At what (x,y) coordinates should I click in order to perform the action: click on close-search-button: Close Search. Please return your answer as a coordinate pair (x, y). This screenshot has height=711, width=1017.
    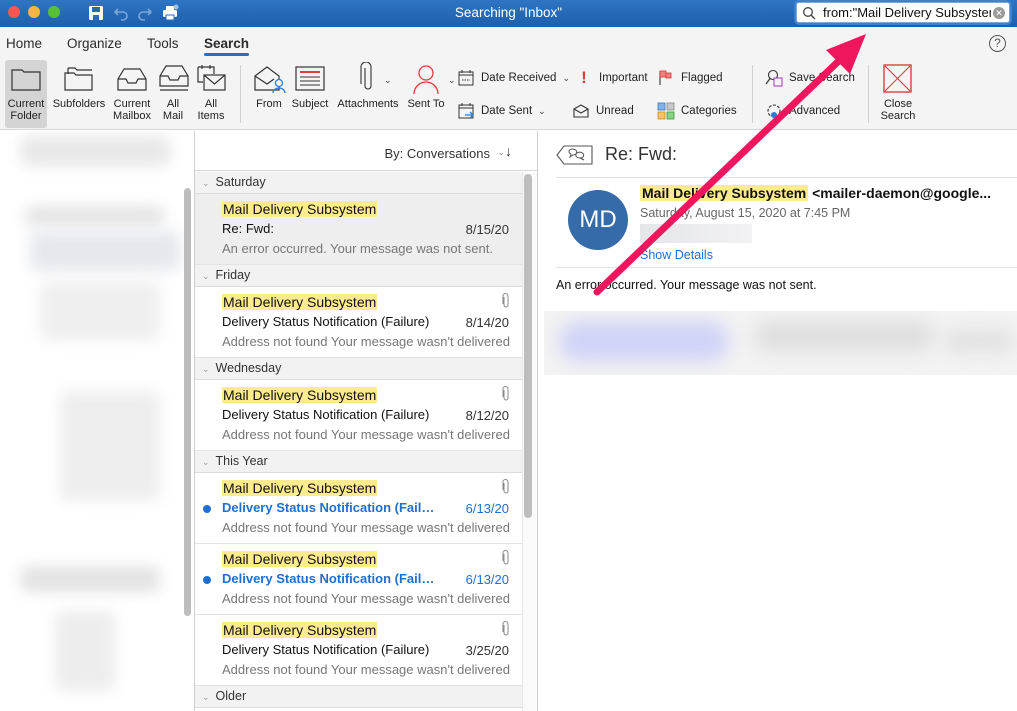
    Looking at the image, I should click on (898, 94).